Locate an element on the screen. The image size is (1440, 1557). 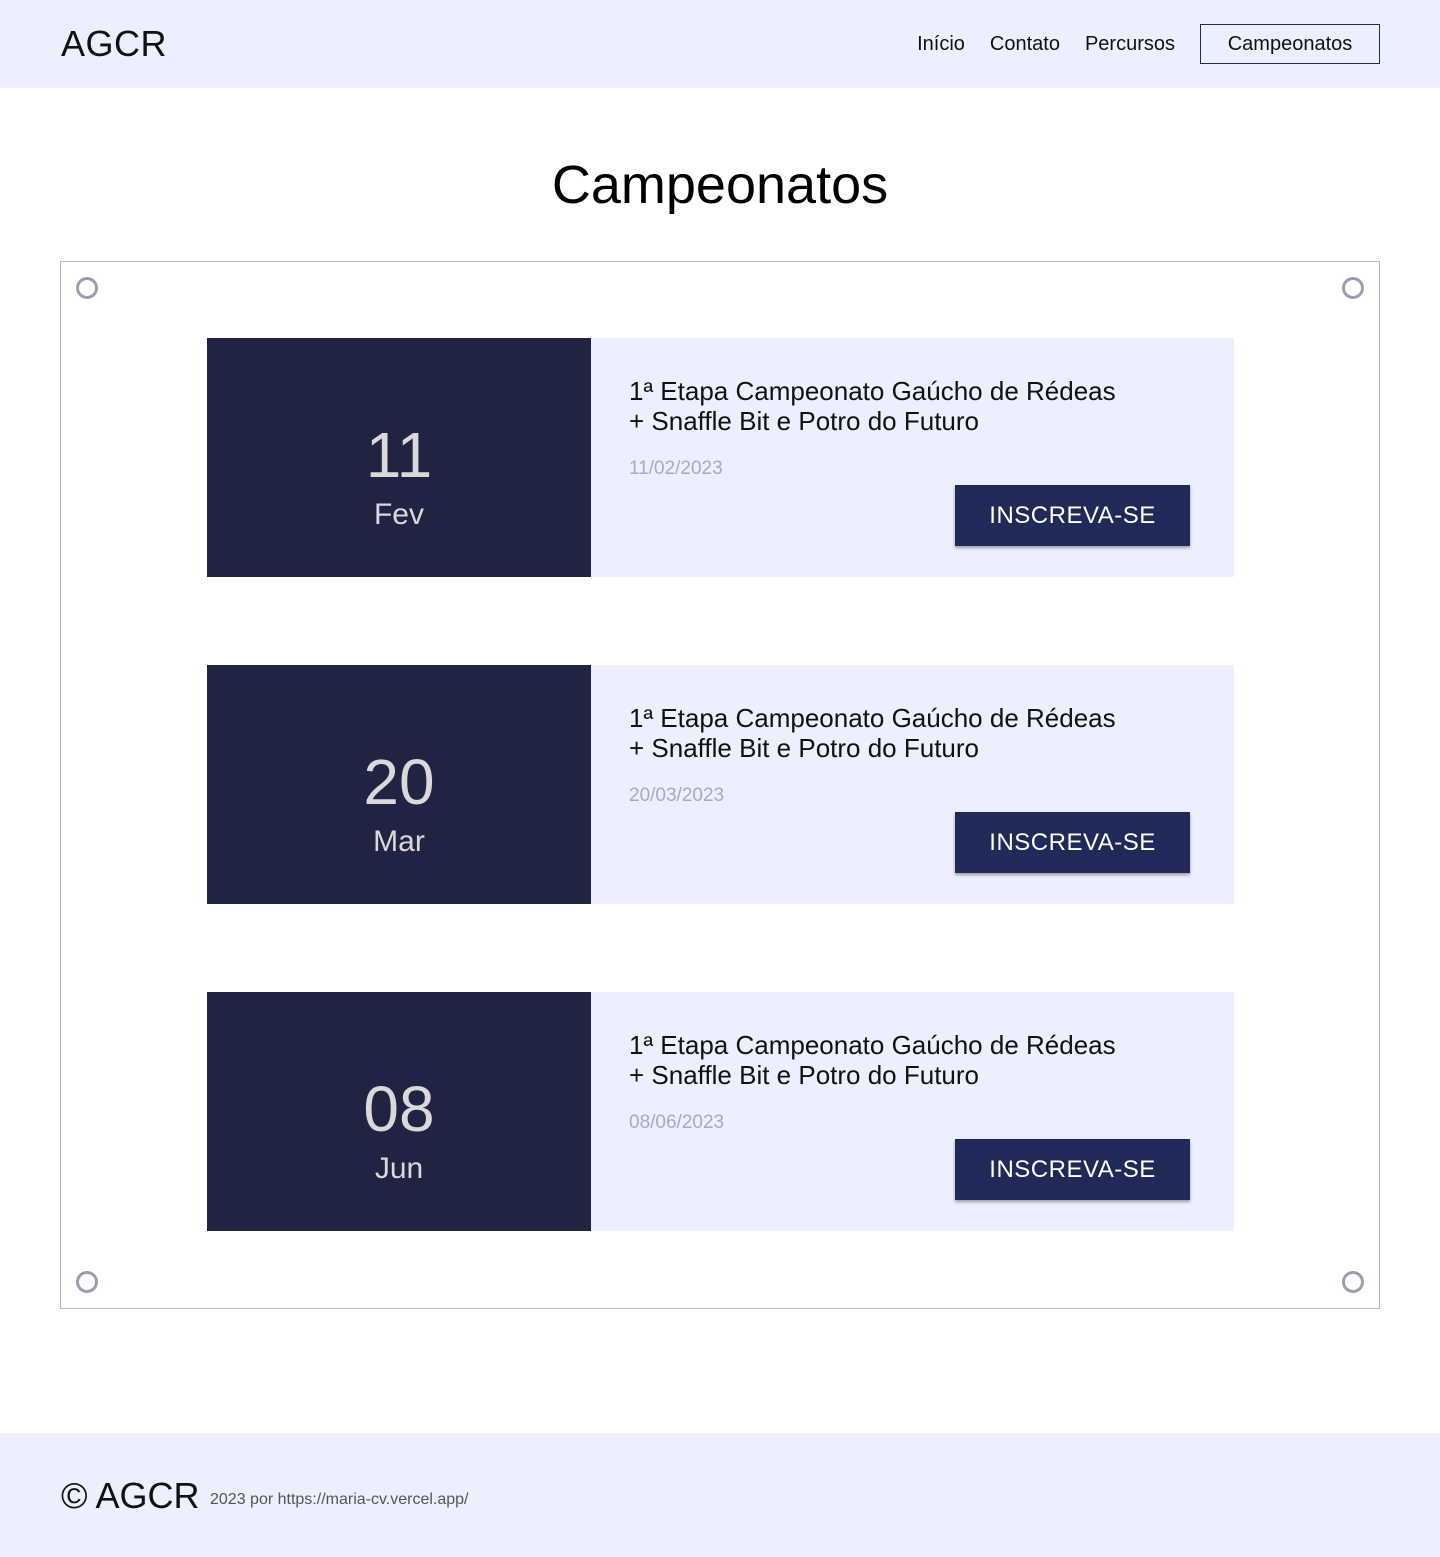
event-date-panel: 20 Mar is located at coordinates (399, 784).